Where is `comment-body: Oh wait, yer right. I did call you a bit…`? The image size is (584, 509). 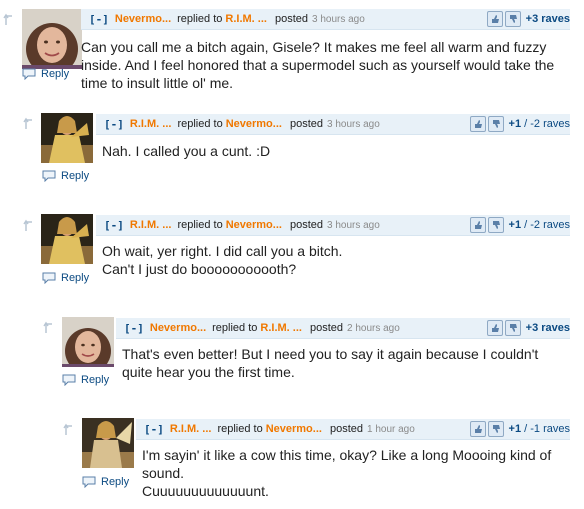 comment-body: Oh wait, yer right. I did call you a bit… is located at coordinates (336, 260).